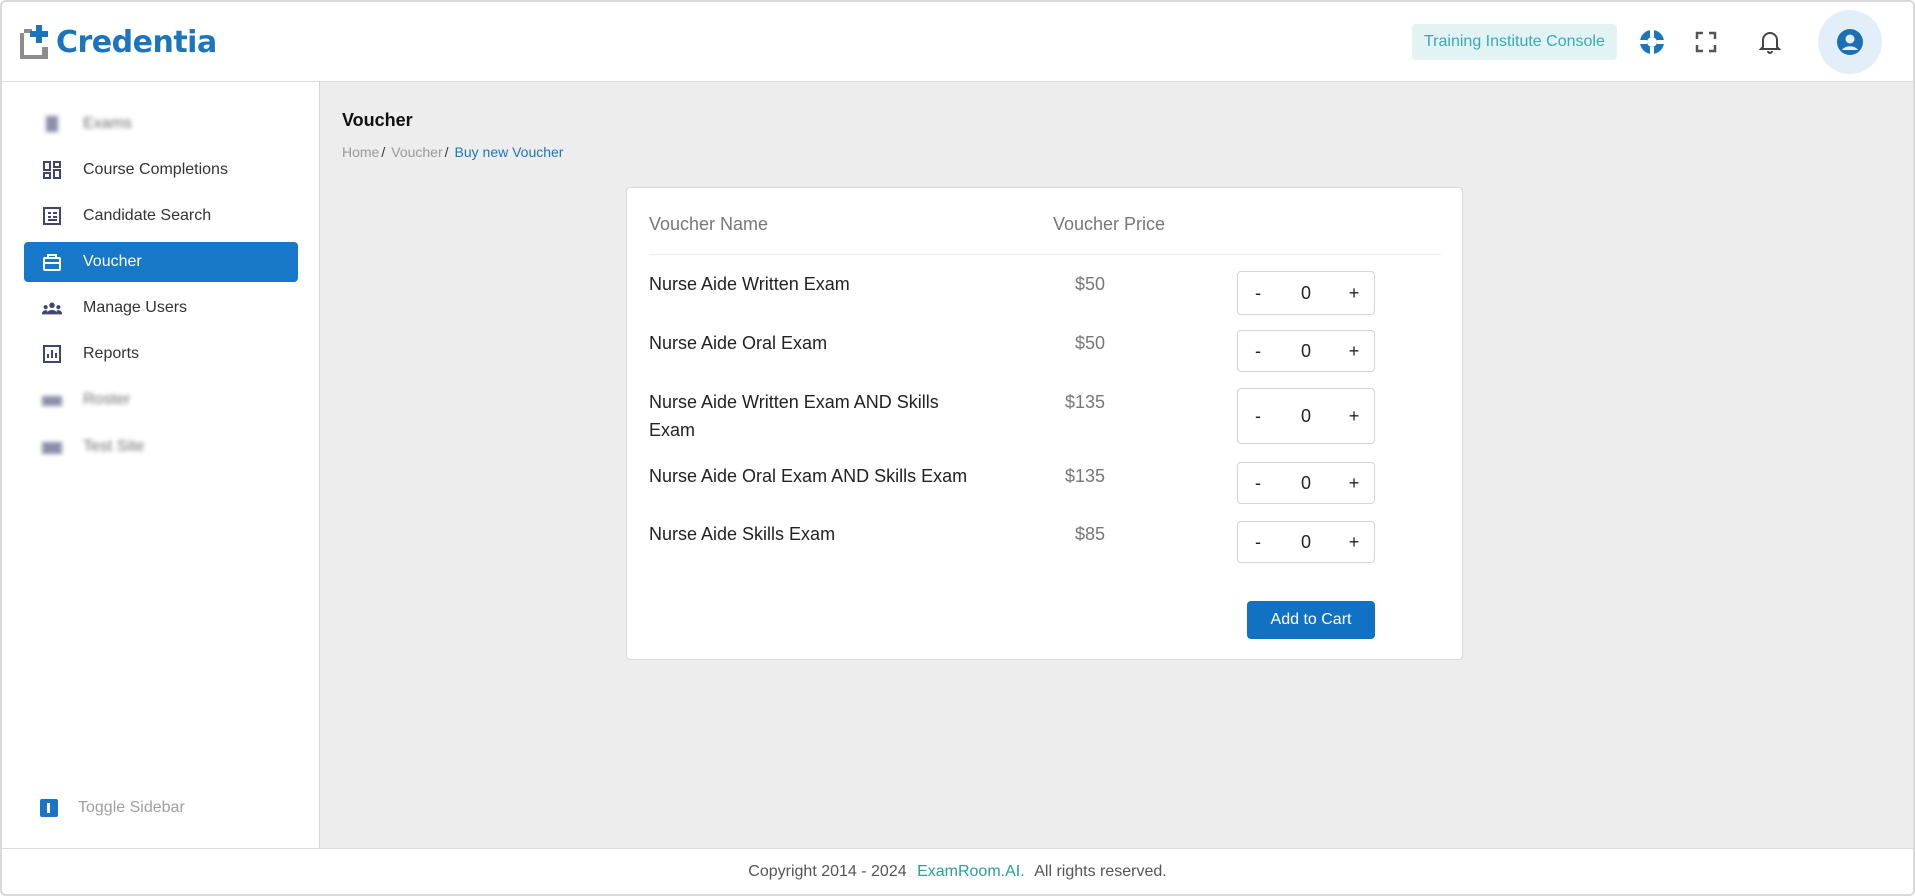  I want to click on top-header: Credentia Training Institute Console, so click(957, 42).